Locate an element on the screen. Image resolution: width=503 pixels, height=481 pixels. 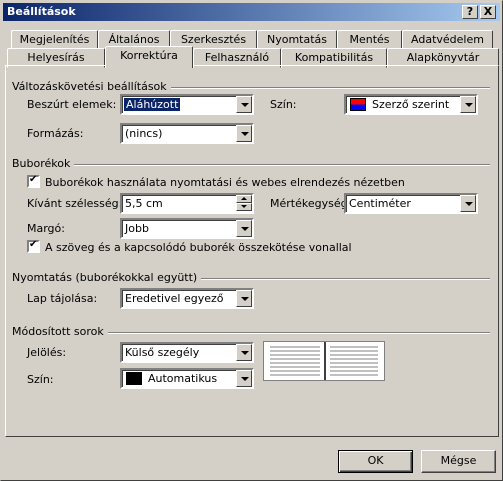
spin-down-icon is located at coordinates (244, 207).